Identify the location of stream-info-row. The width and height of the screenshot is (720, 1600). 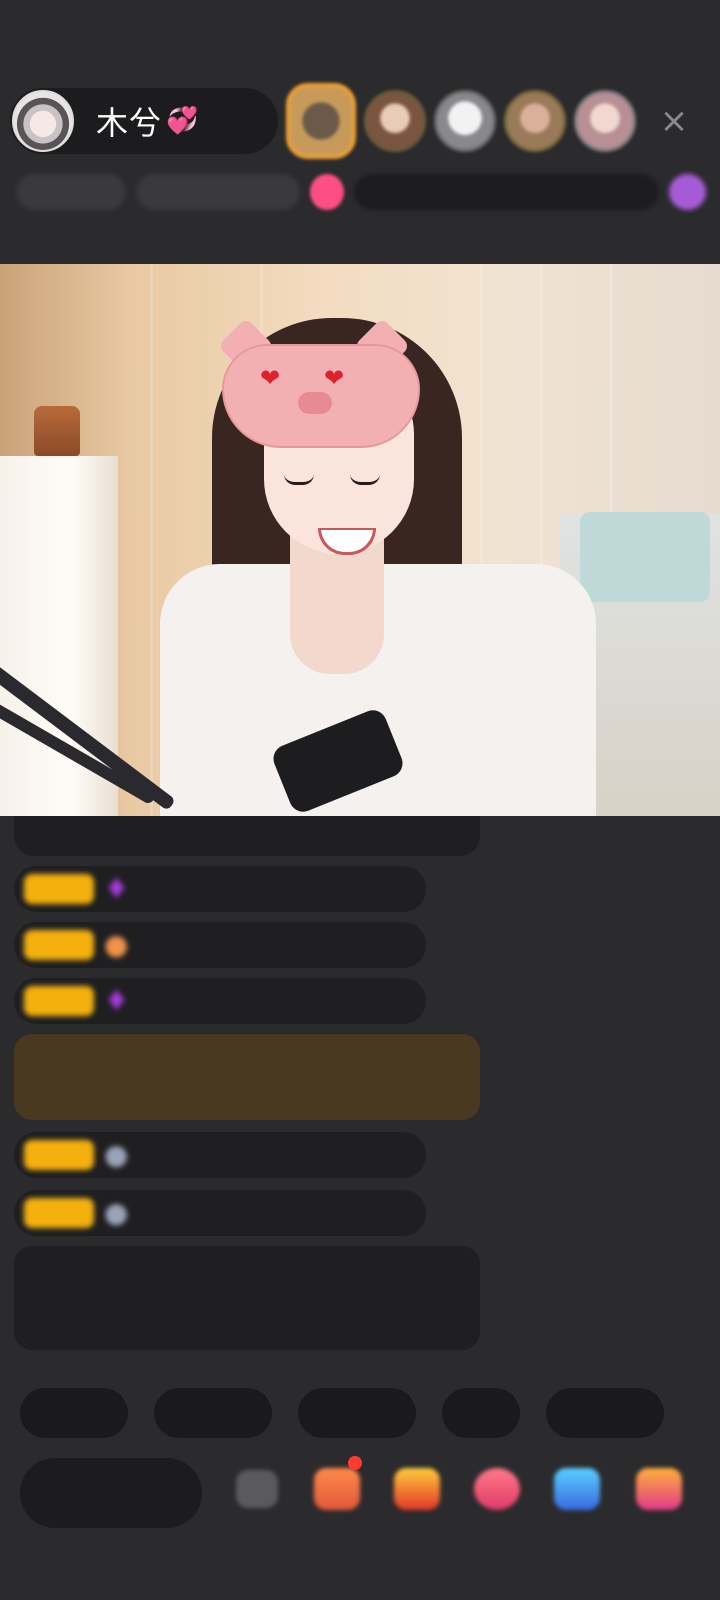
(361, 192).